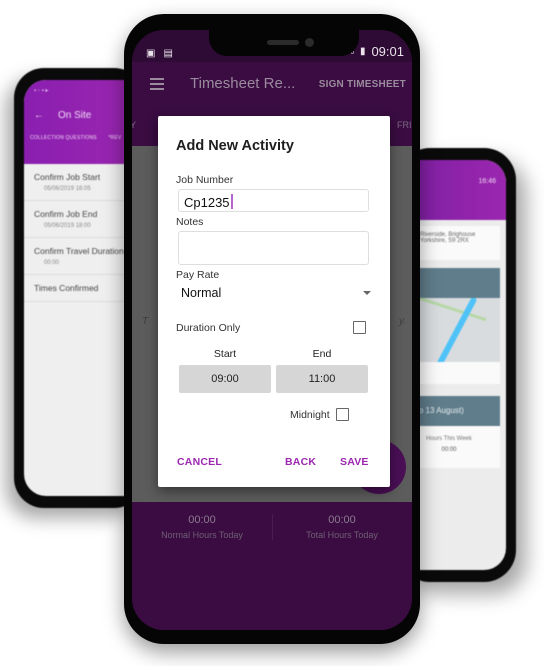  Describe the element at coordinates (225, 354) in the screenshot. I see `start-label: Start` at that location.